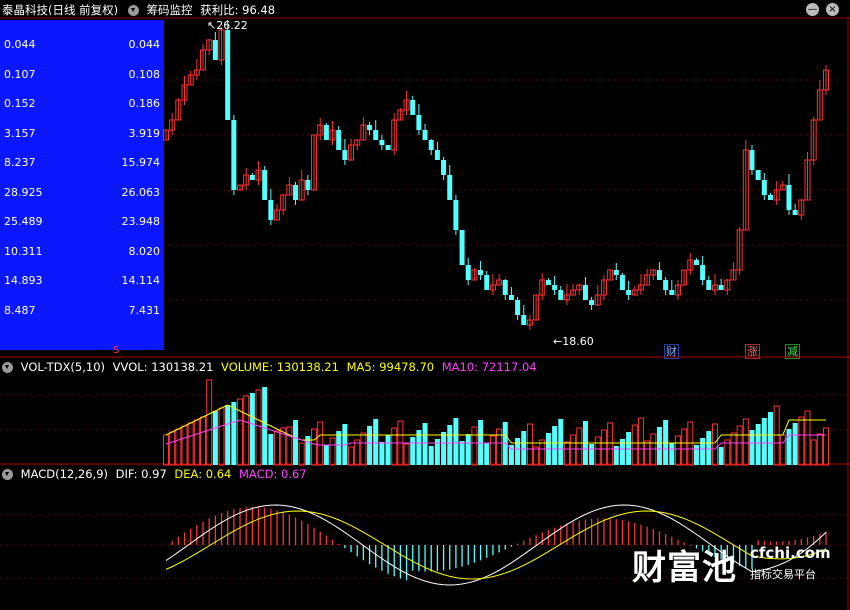  I want to click on watermark-domain: cfchi.com, so click(790, 553).